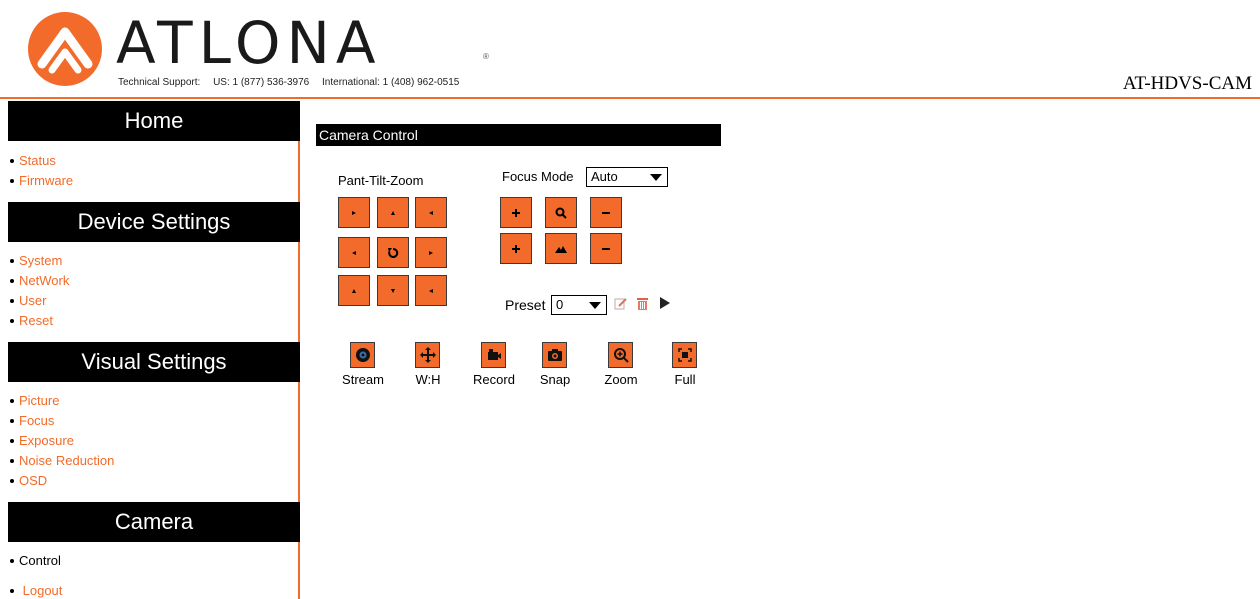 This screenshot has width=1260, height=599. I want to click on zoom-out-button, so click(606, 212).